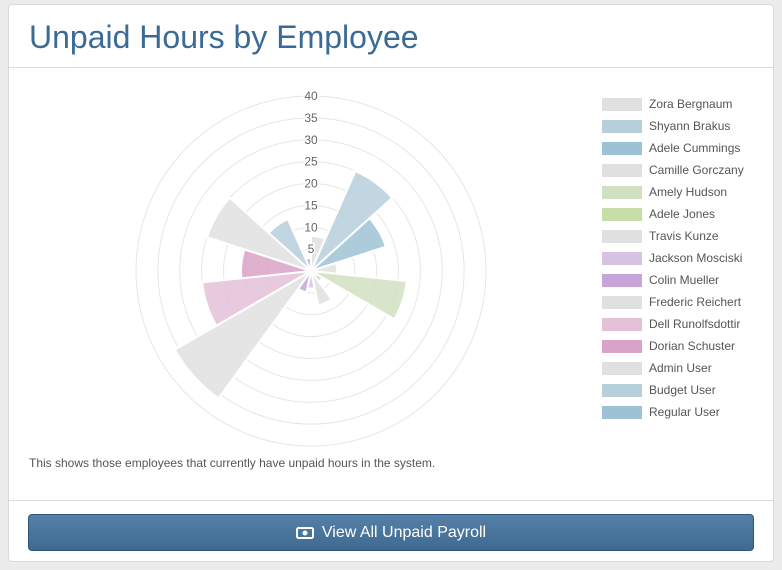 This screenshot has width=782, height=570. I want to click on view-all-unpaid-payroll-button: View All Unpaid Payroll, so click(391, 532).